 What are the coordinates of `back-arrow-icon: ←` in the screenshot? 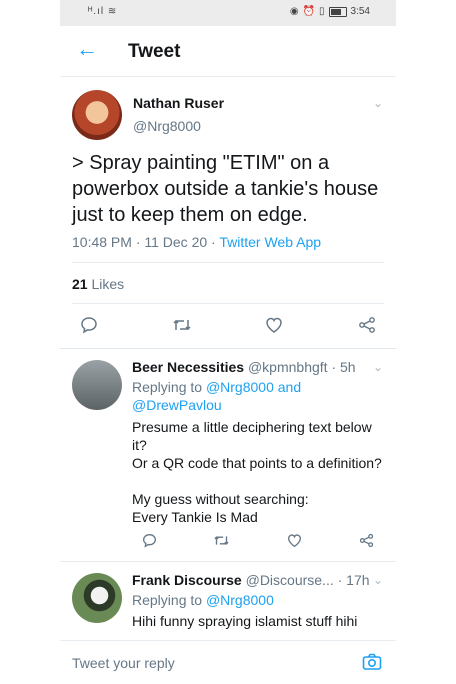 It's located at (87, 49).